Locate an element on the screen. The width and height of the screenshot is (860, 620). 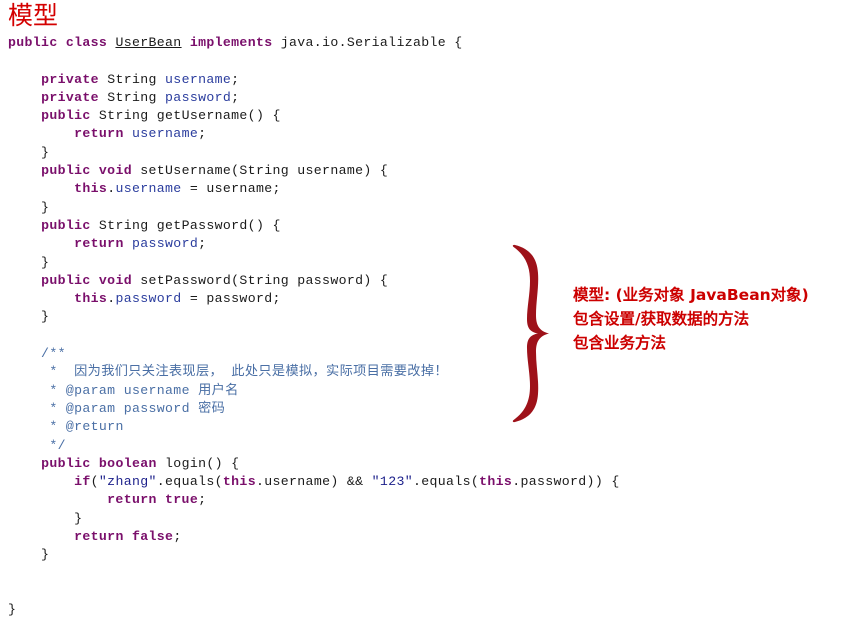
annotation-line-1: 模型: (业务对象 JavaBean对象) is located at coordinates (691, 295).